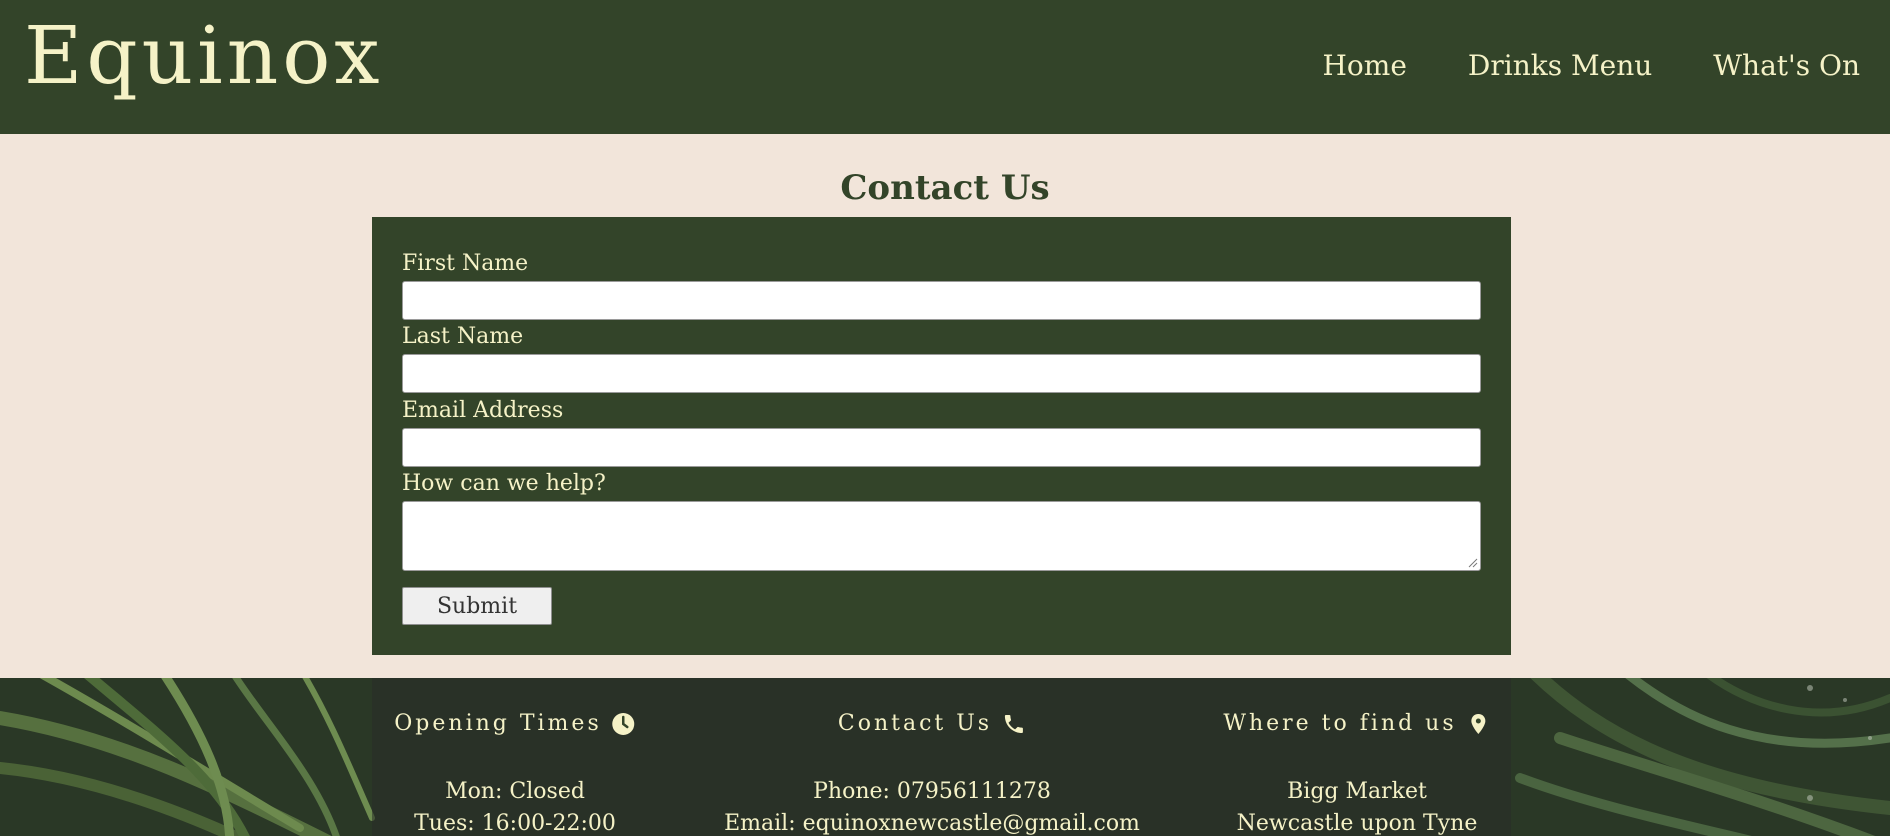 This screenshot has height=836, width=1890. Describe the element at coordinates (1340, 723) in the screenshot. I see `location-heading-text: Where to find us` at that location.